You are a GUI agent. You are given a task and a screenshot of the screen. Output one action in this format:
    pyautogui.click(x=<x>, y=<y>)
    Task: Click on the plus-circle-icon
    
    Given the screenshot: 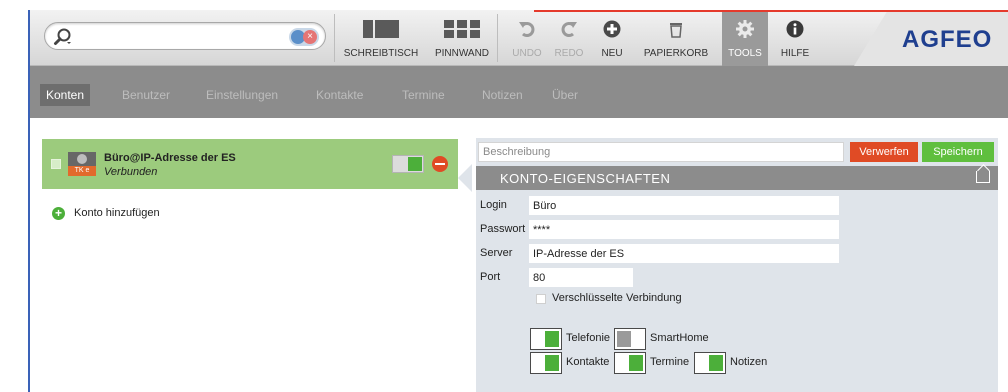 What is the action you would take?
    pyautogui.click(x=612, y=29)
    